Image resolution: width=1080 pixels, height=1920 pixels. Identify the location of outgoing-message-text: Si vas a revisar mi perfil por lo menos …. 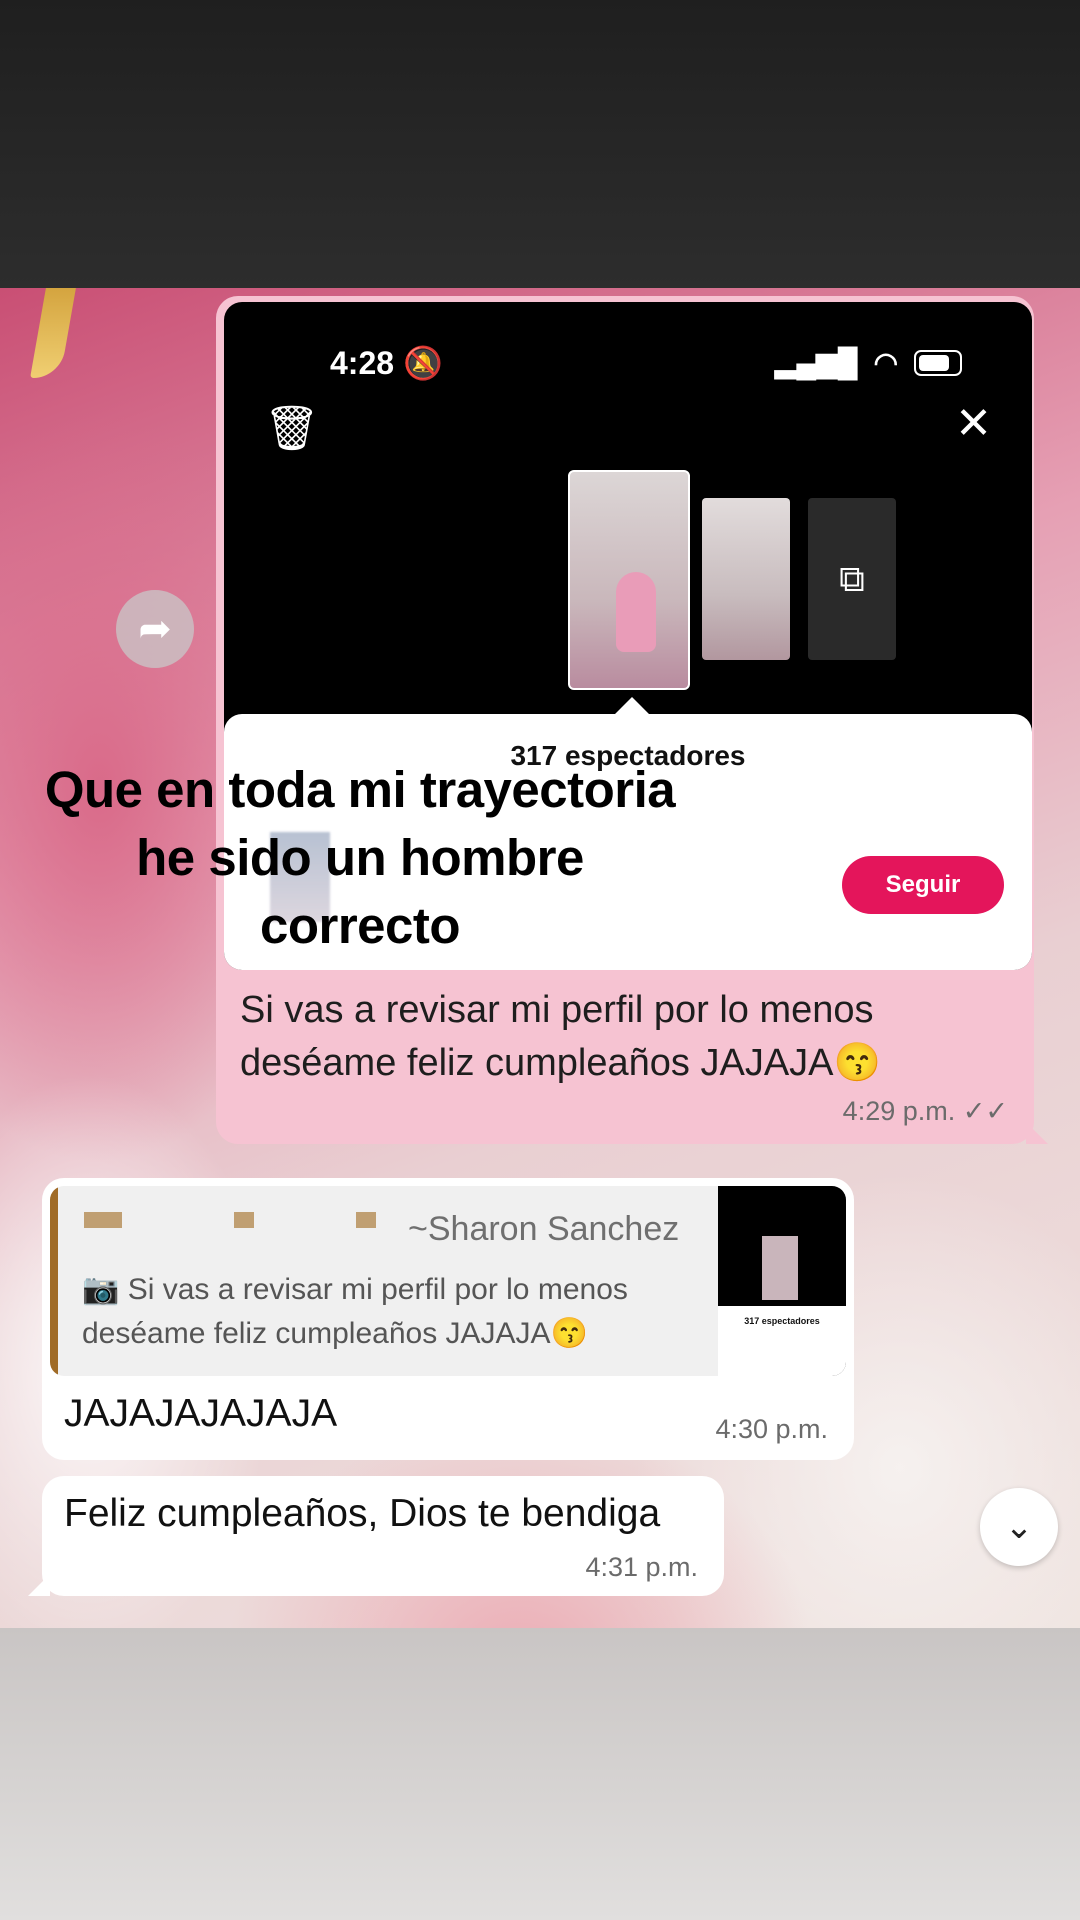
(560, 1036).